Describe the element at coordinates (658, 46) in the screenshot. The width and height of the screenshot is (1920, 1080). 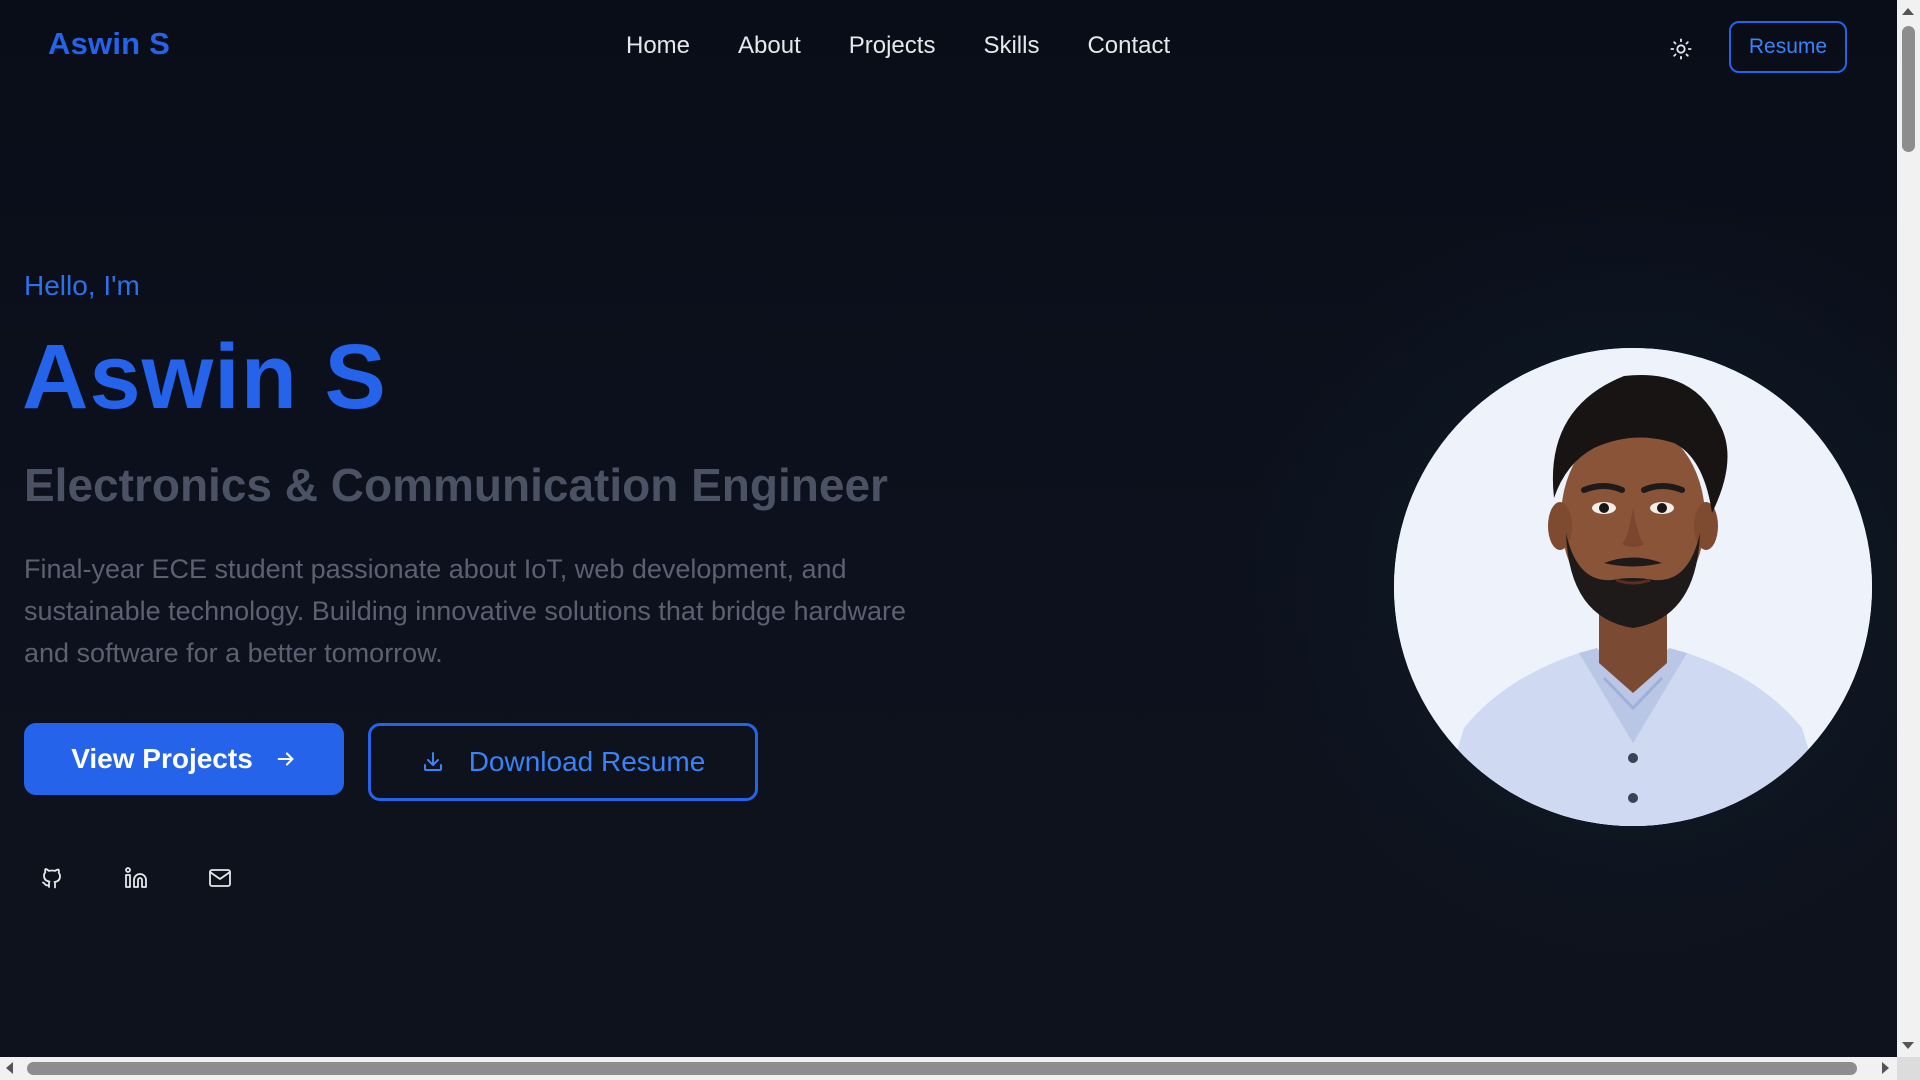
I see `nav-link-home: Home` at that location.